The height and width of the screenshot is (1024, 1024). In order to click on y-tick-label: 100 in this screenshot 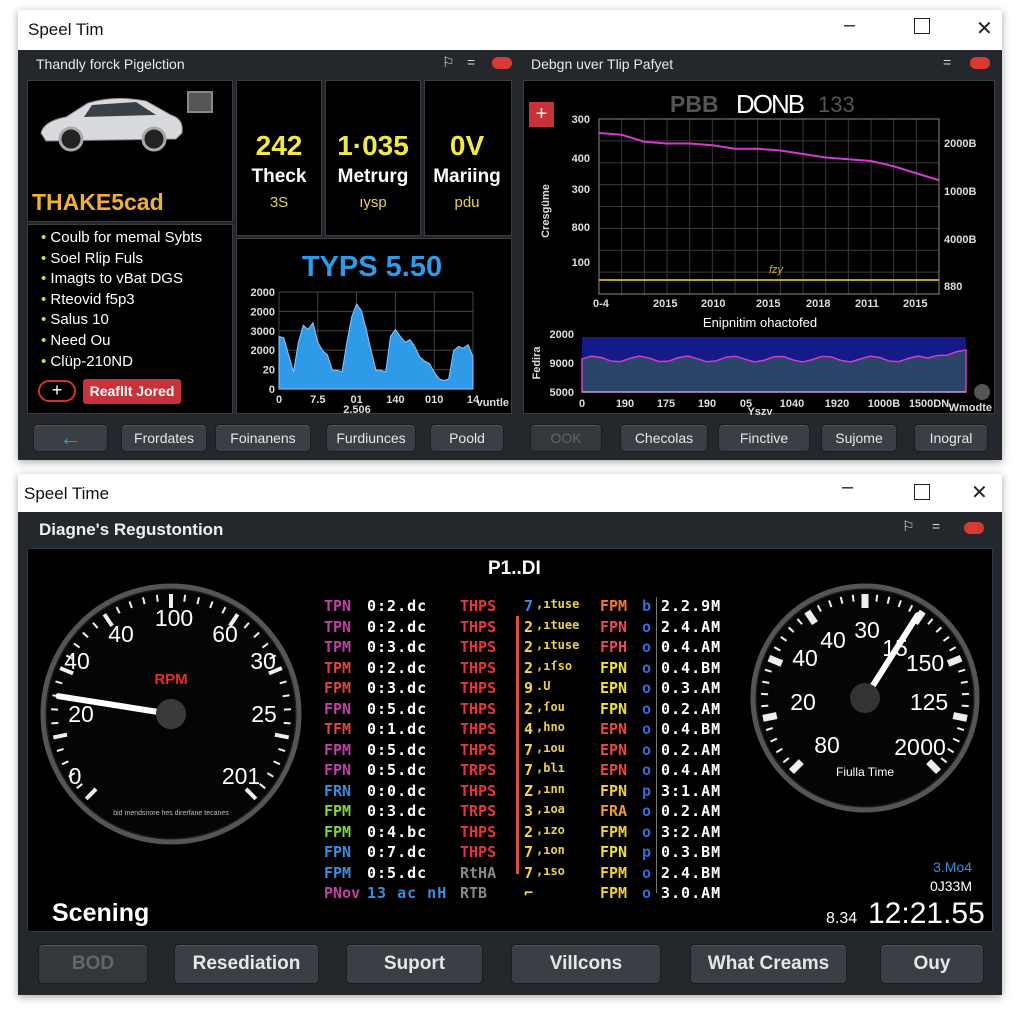, I will do `click(581, 263)`.